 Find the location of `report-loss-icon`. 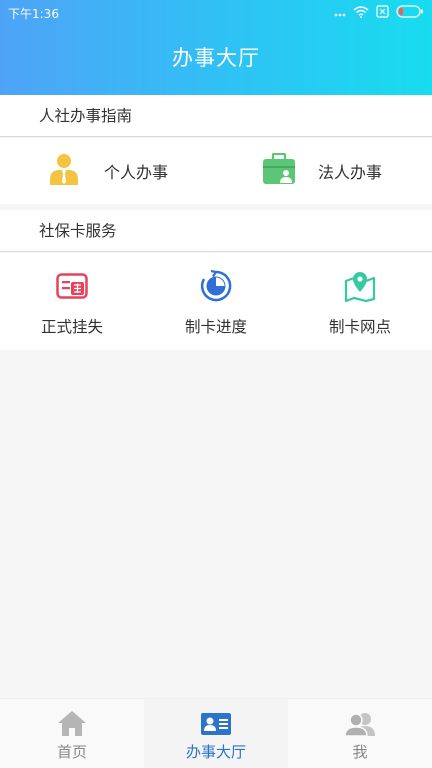

report-loss-icon is located at coordinates (72, 286).